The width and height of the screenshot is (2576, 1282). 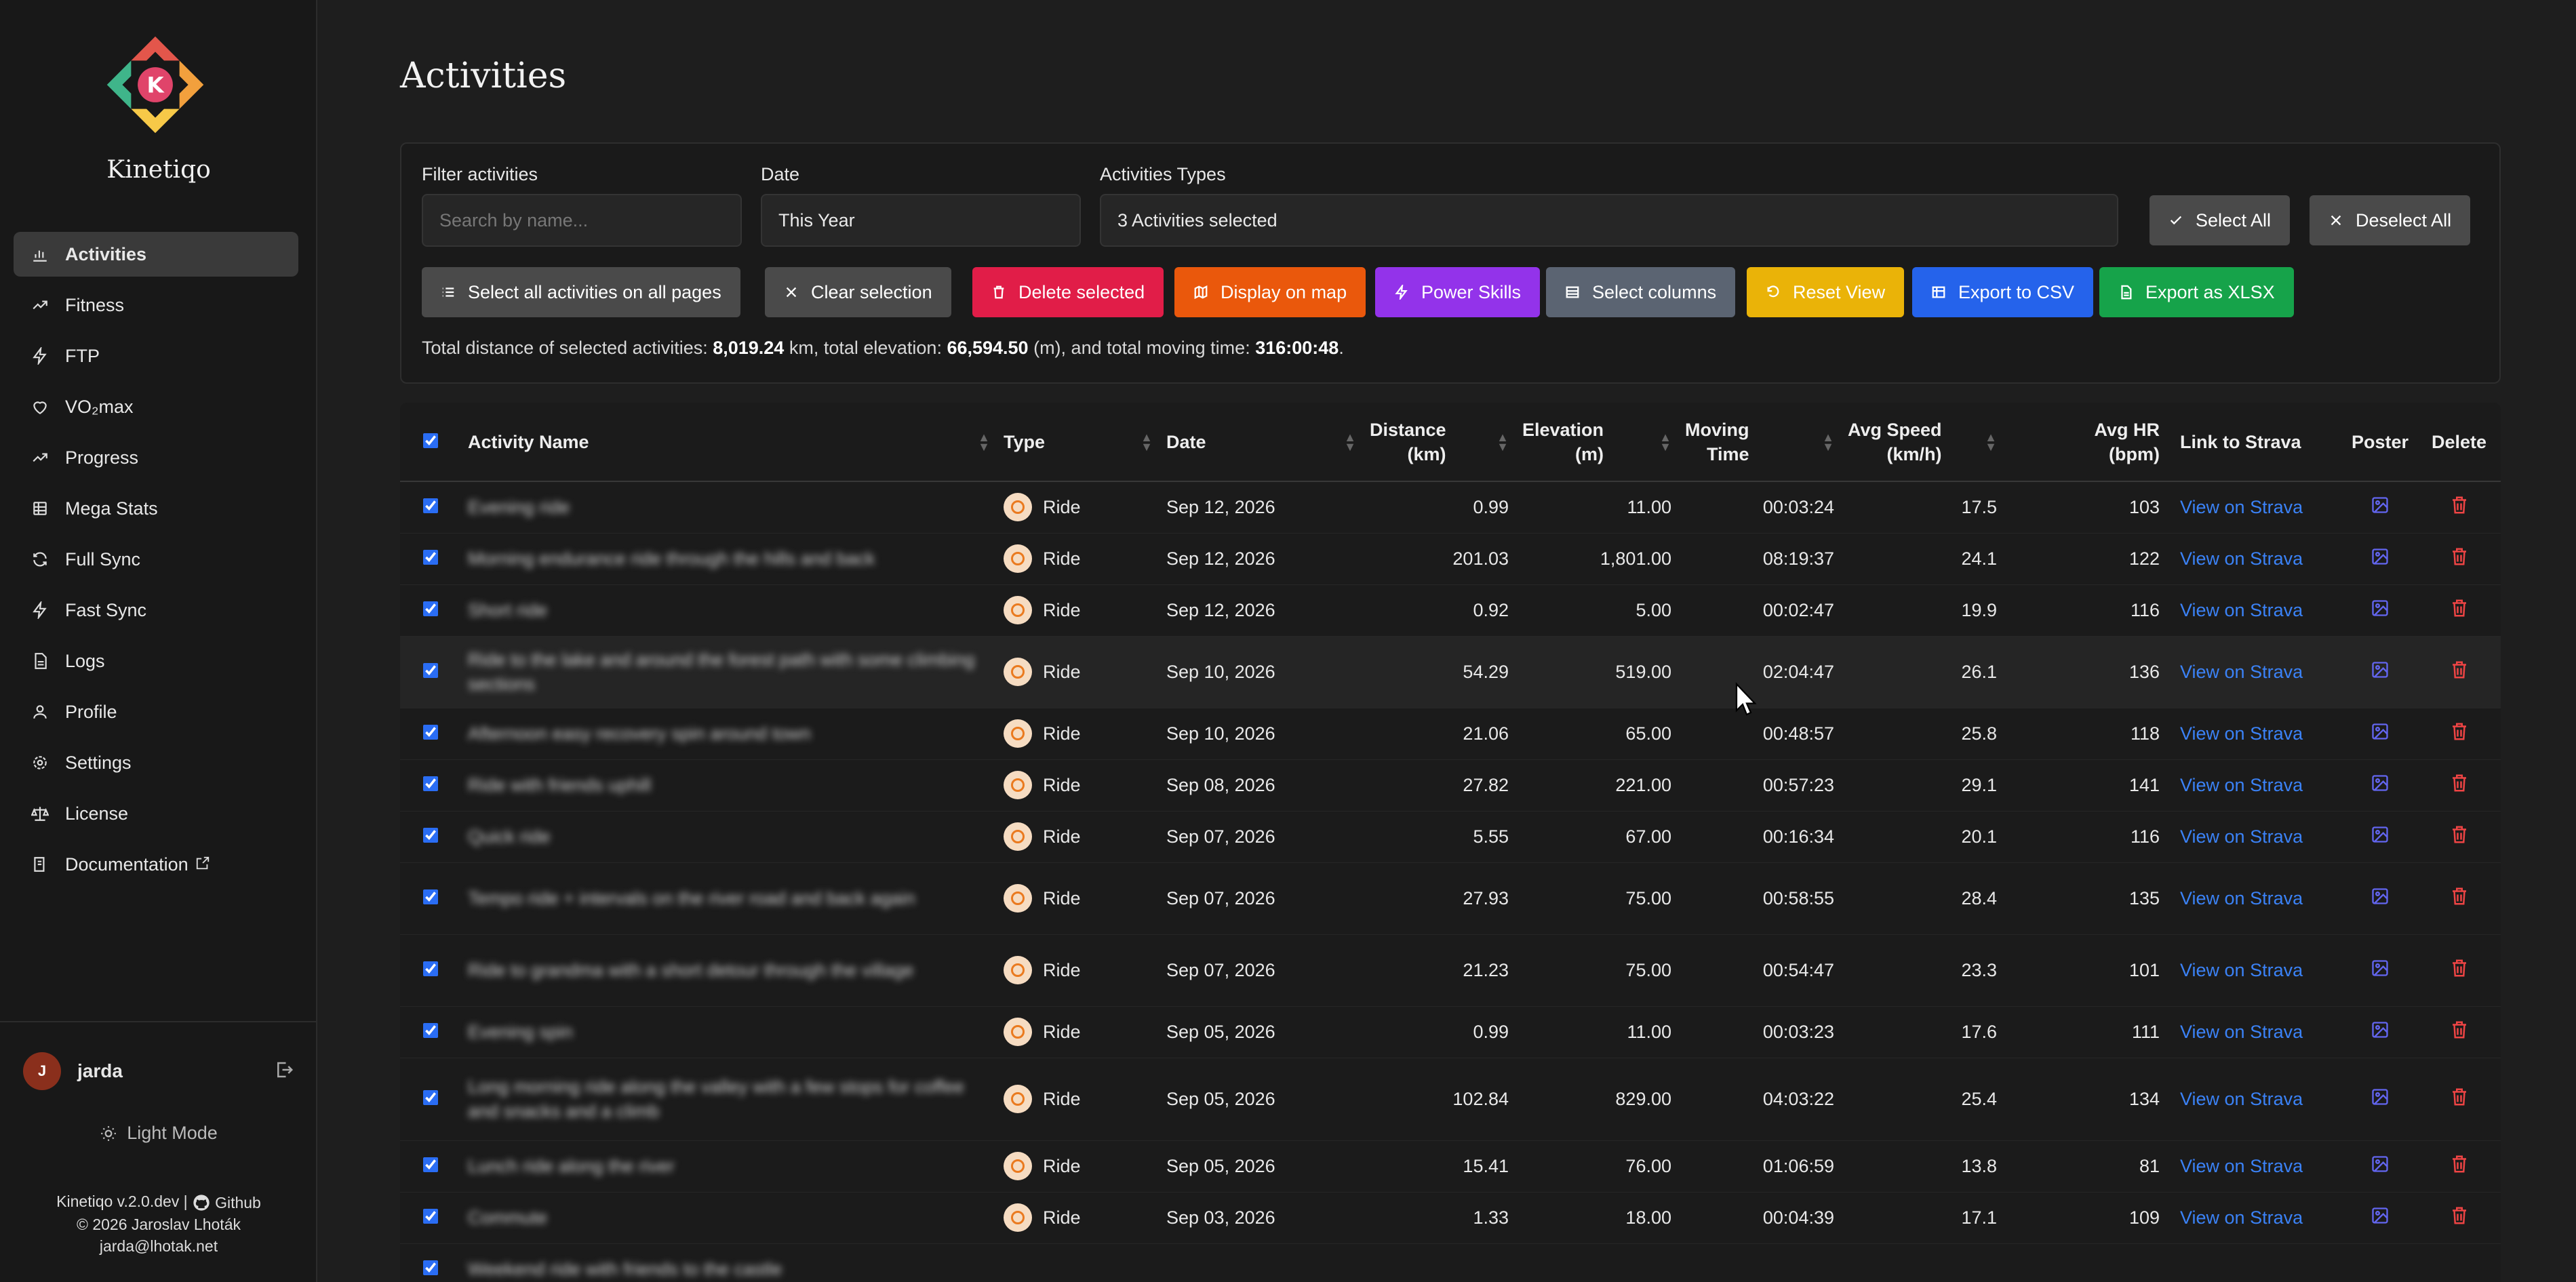 I want to click on col-avg-speed: Avg Speed (km/h), so click(x=1895, y=442).